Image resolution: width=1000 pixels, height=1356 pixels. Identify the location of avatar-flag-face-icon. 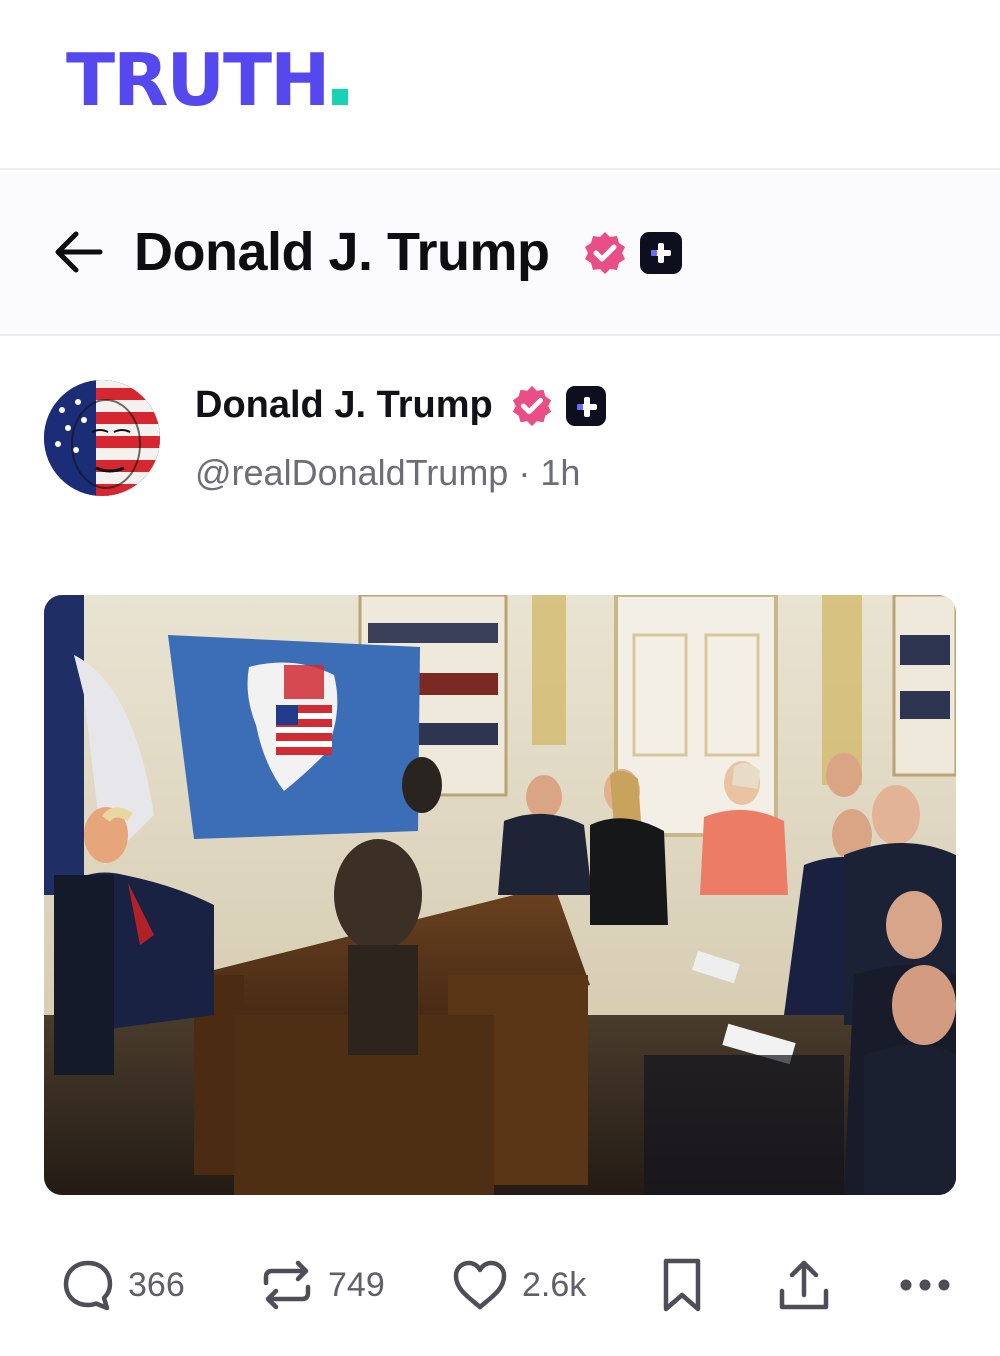
(102, 438).